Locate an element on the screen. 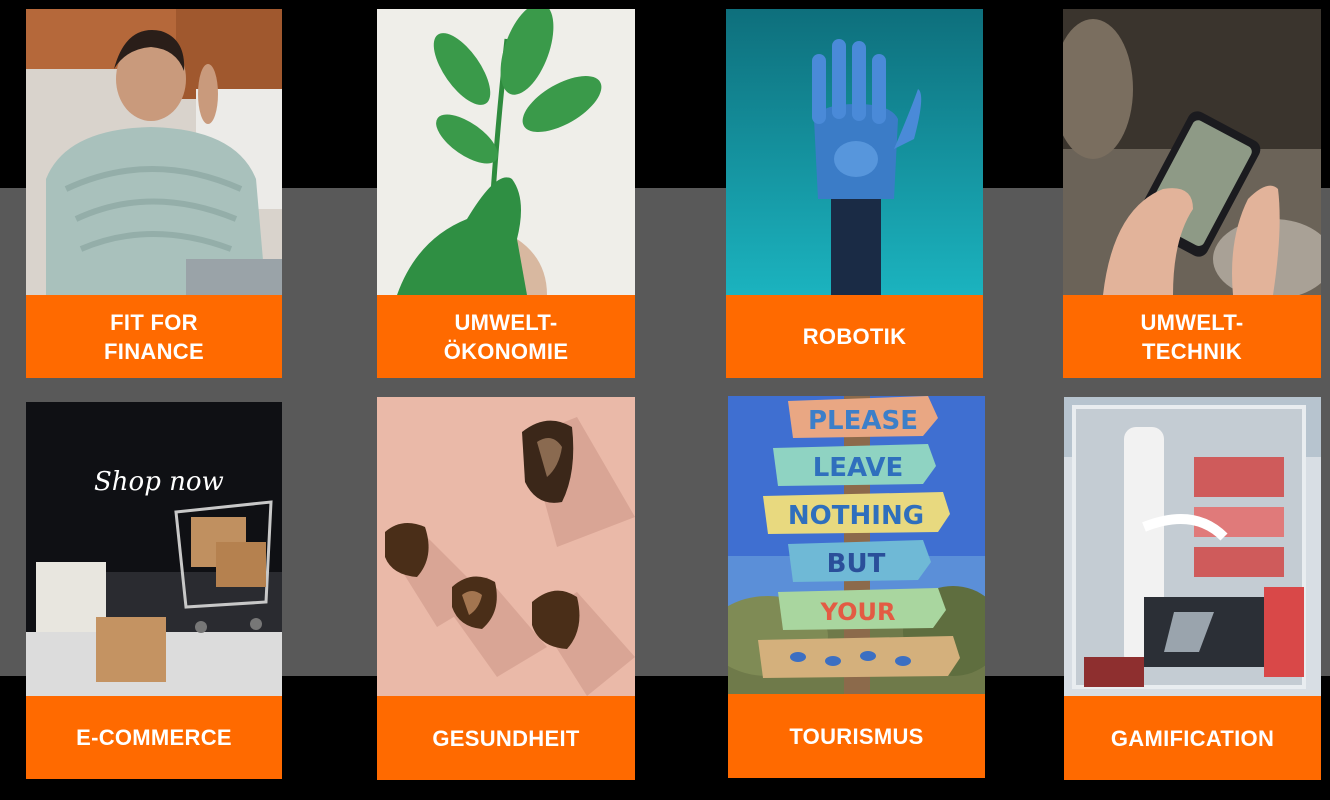 This screenshot has width=1330, height=800. tile-umwelt-technik: UMWELT- TECHNIK is located at coordinates (1192, 193).